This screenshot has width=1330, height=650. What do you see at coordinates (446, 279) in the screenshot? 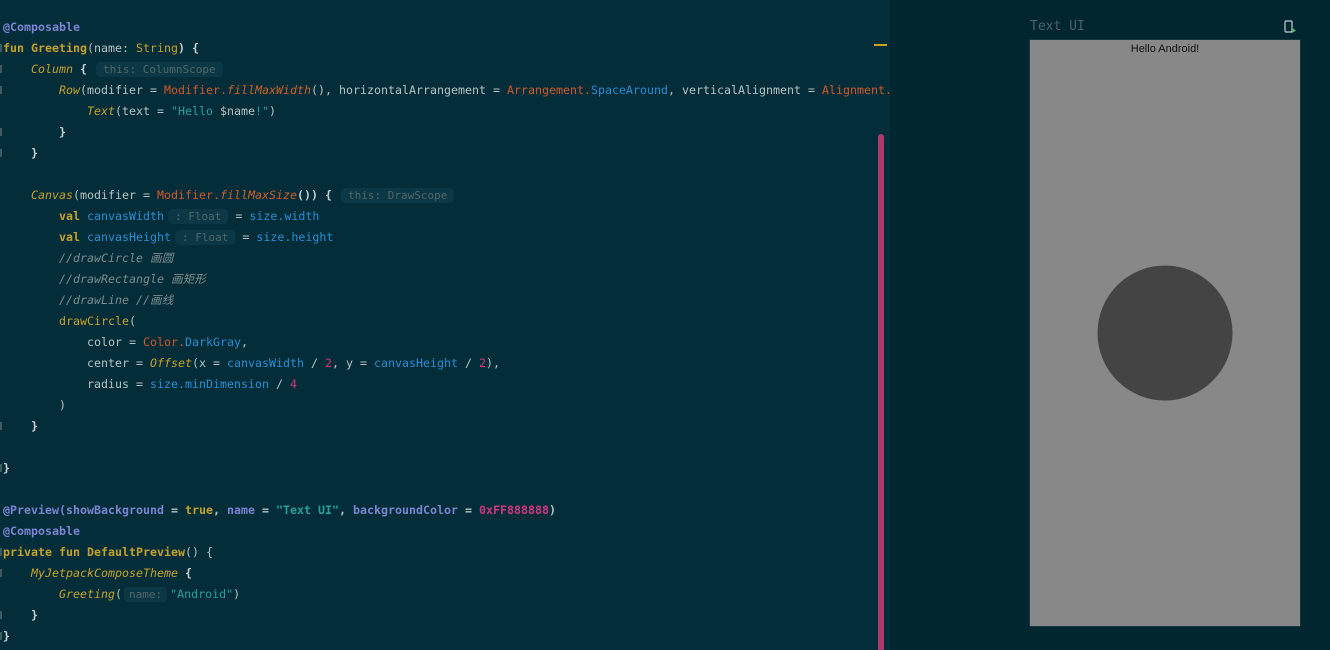
I see `code-line: //drawRectangle 画矩形` at bounding box center [446, 279].